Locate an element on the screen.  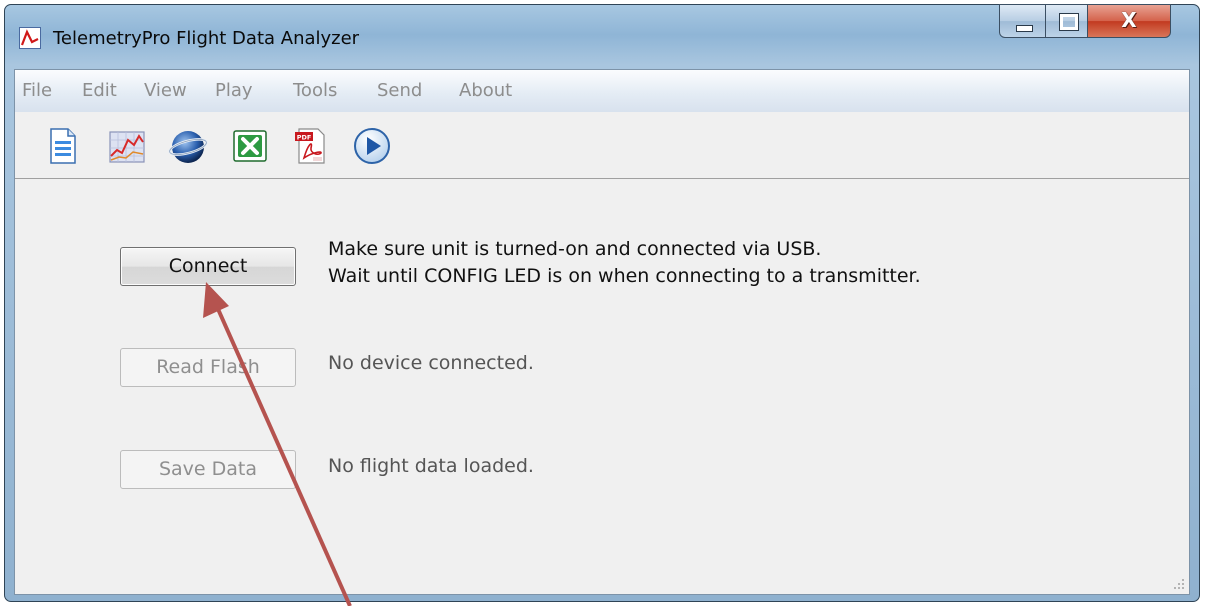
save-data-button: Save Data is located at coordinates (208, 469).